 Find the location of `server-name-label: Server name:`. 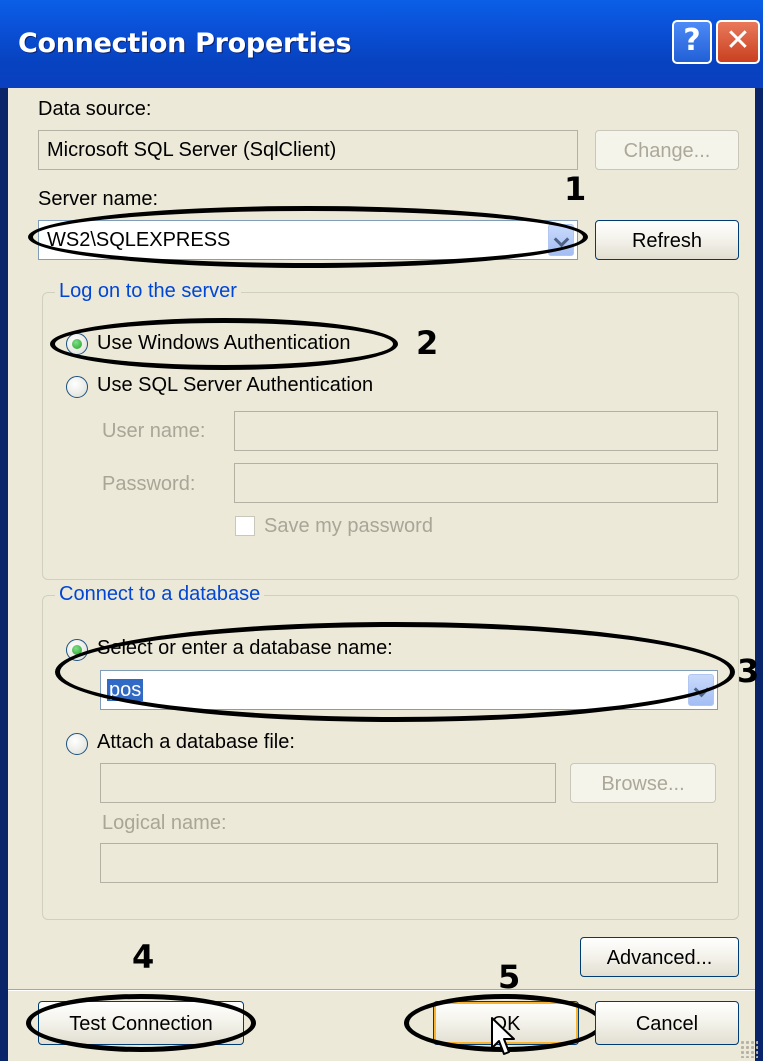

server-name-label: Server name: is located at coordinates (98, 199).